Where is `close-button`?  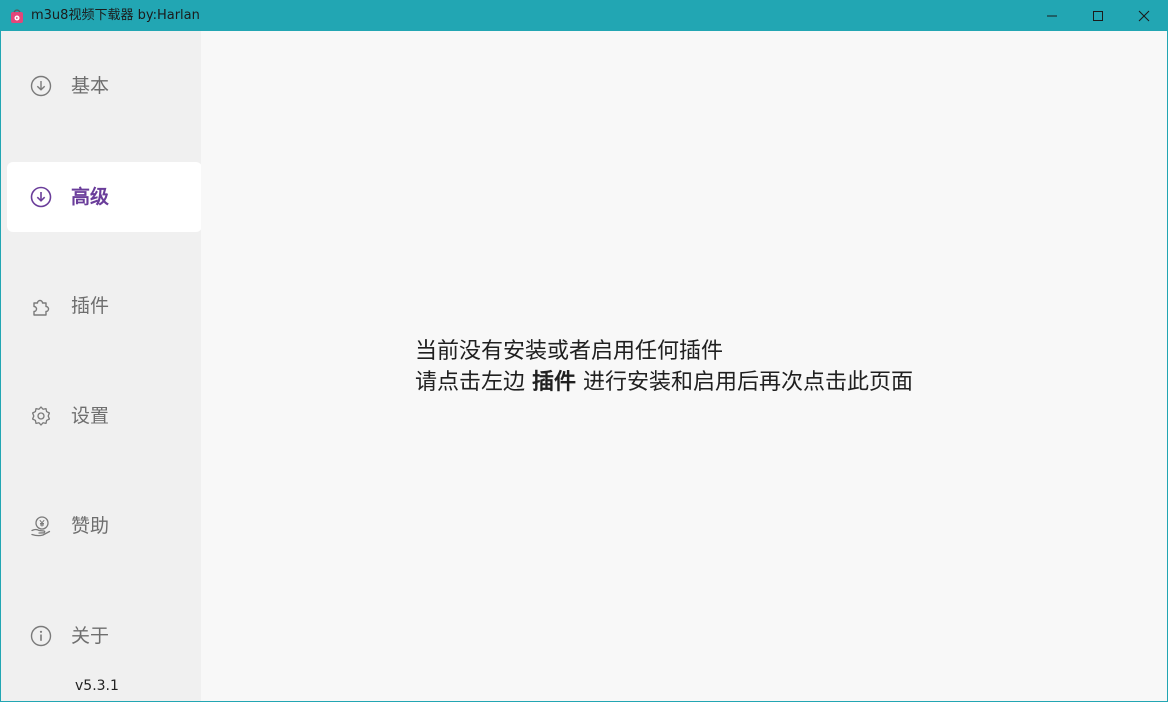
close-button is located at coordinates (1144, 16).